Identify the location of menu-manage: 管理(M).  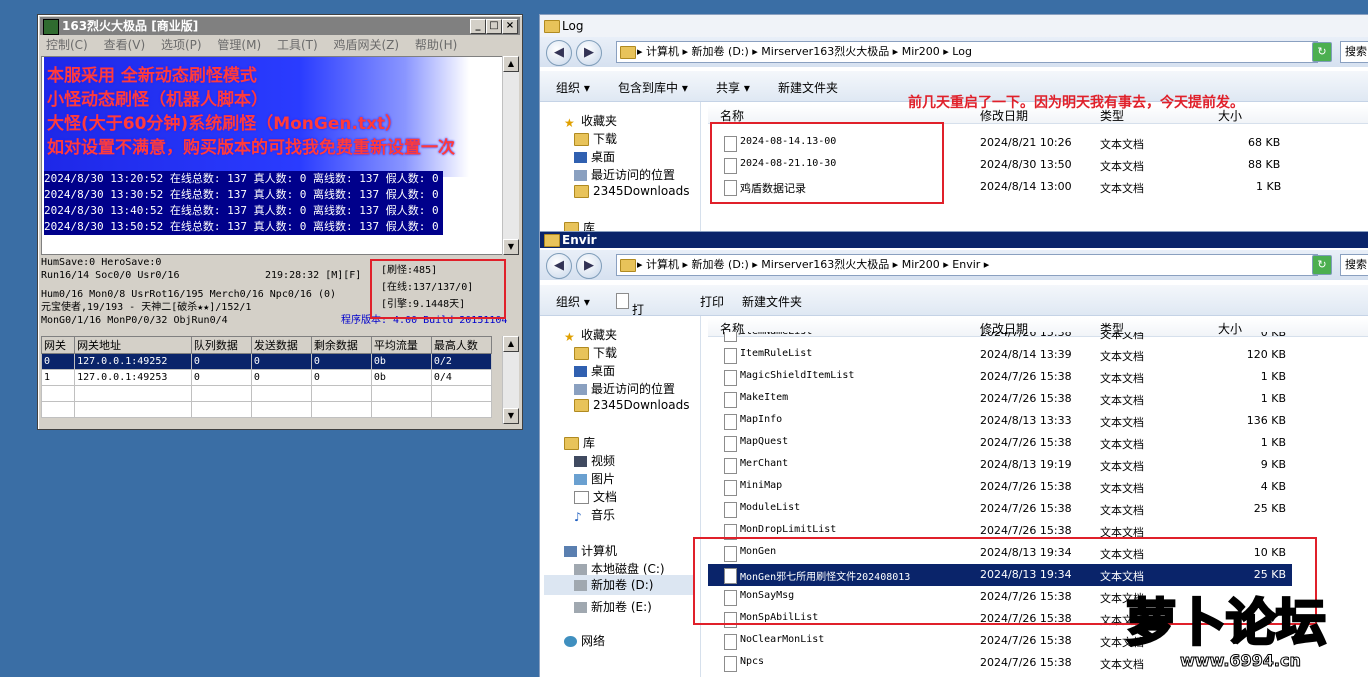
(239, 45).